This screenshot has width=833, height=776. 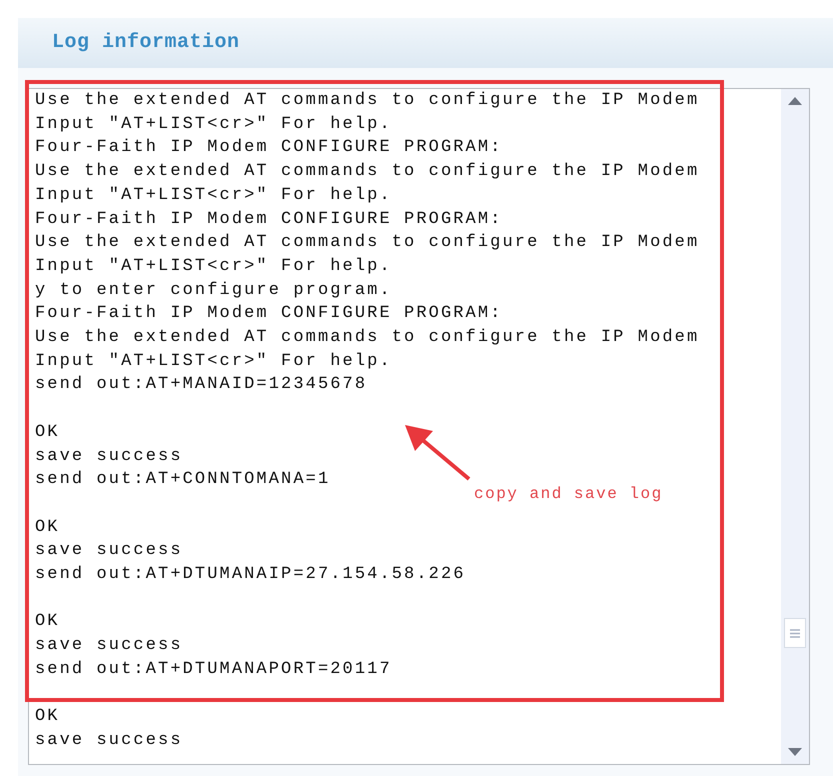 I want to click on grip-icon, so click(x=795, y=633).